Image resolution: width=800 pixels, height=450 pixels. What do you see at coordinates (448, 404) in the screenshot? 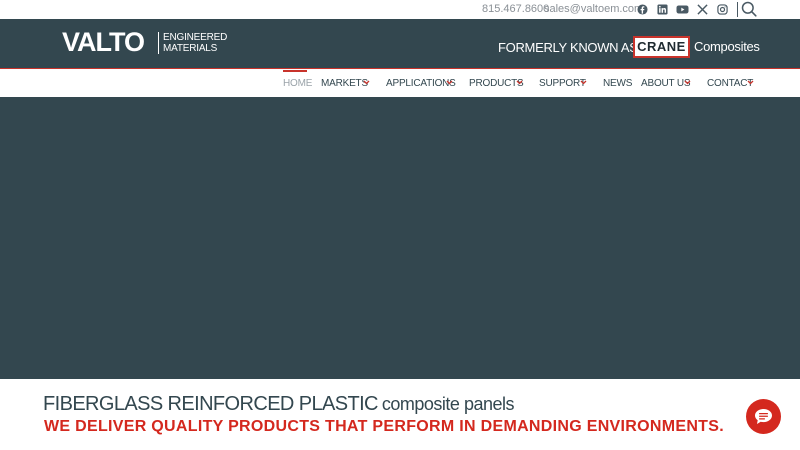
I see `tagline-secondary: composite panels` at bounding box center [448, 404].